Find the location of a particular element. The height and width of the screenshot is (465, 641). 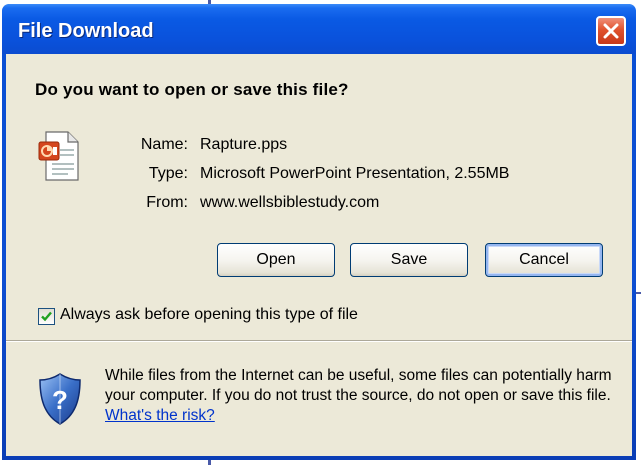

type-label: Type: is located at coordinates (168, 173).